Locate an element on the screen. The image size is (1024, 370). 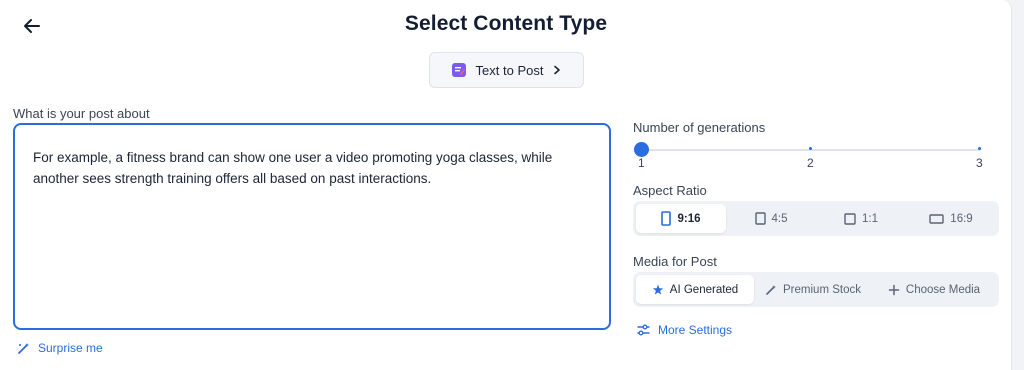
content-type-button: Text to Post is located at coordinates (506, 70).